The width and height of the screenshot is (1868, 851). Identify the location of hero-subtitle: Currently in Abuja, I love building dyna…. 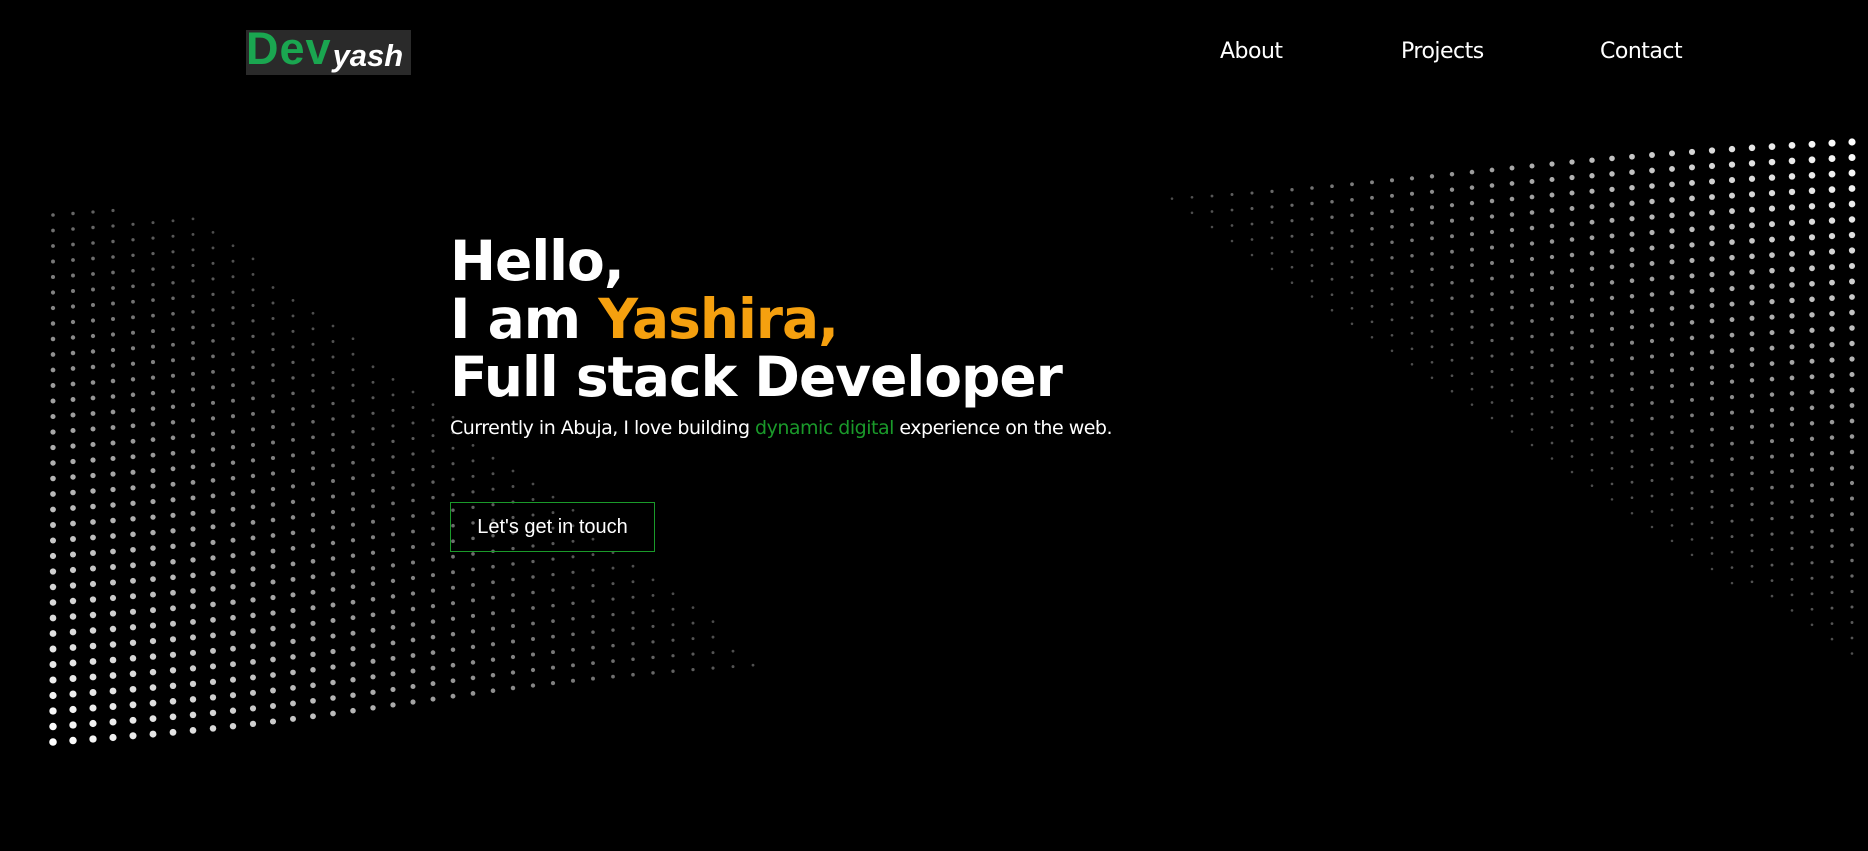
(781, 428).